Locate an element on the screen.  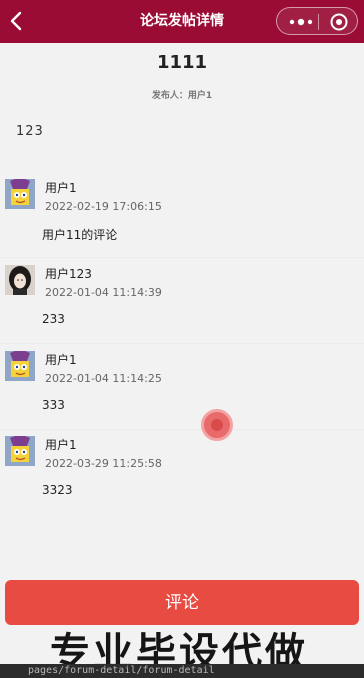
post-content: 123 is located at coordinates (30, 131).